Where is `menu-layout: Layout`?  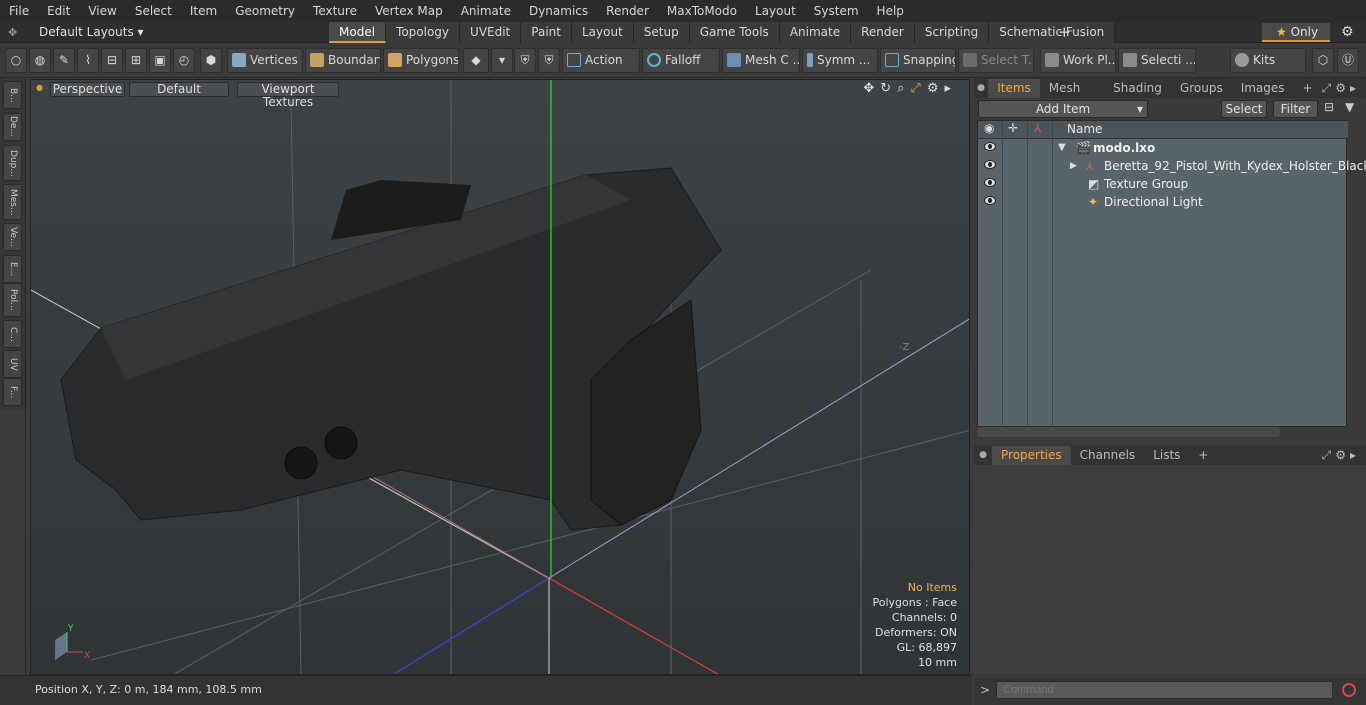
menu-layout: Layout is located at coordinates (775, 11).